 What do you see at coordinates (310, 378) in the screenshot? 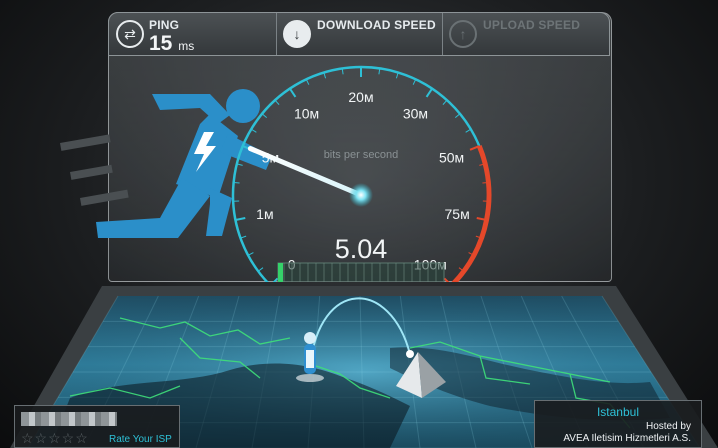
I see `user-pin-shadow` at bounding box center [310, 378].